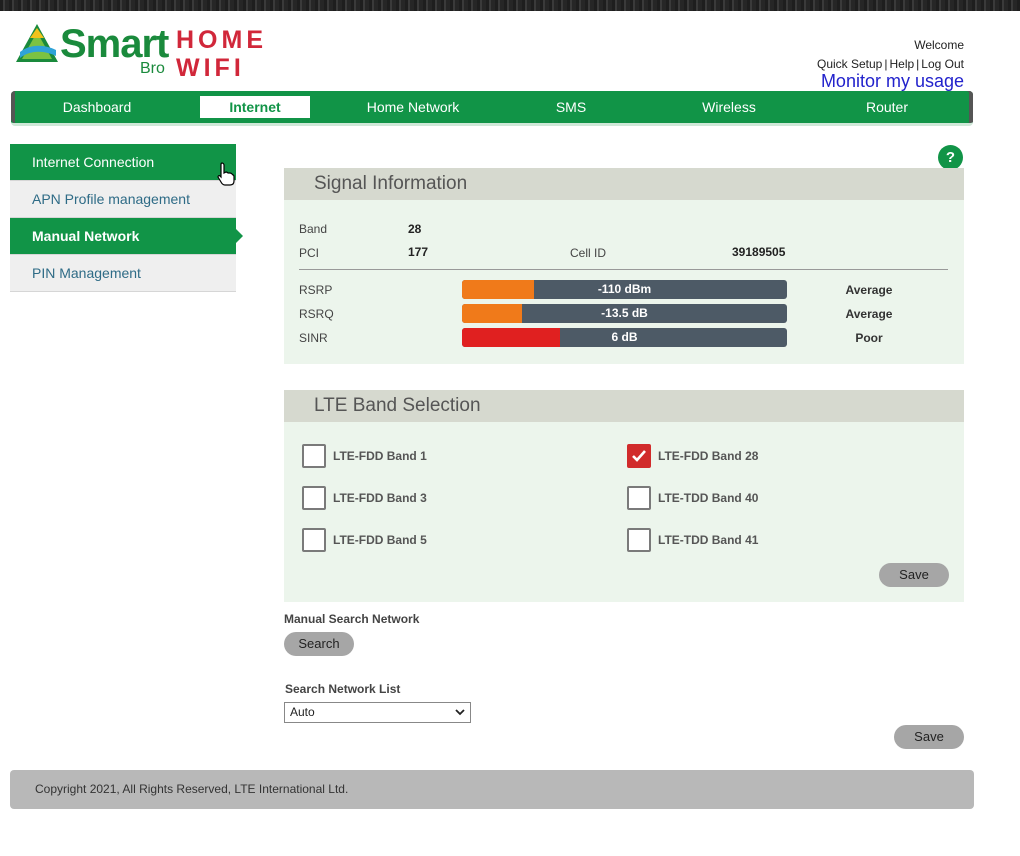 The image size is (1020, 856). What do you see at coordinates (316, 314) in the screenshot?
I see `rsrq-label: RSRQ` at bounding box center [316, 314].